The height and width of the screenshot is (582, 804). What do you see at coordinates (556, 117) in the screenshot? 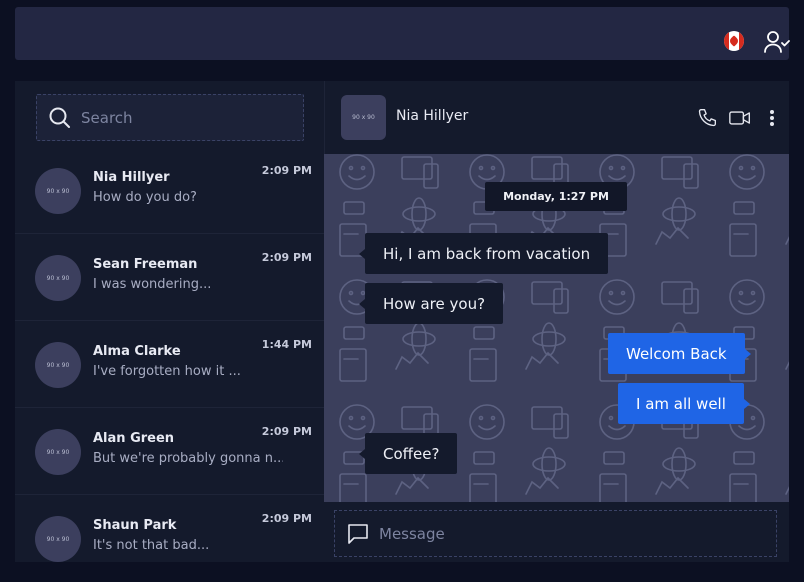
I see `chat-header: 90 x 90 Nia Hillyer` at bounding box center [556, 117].